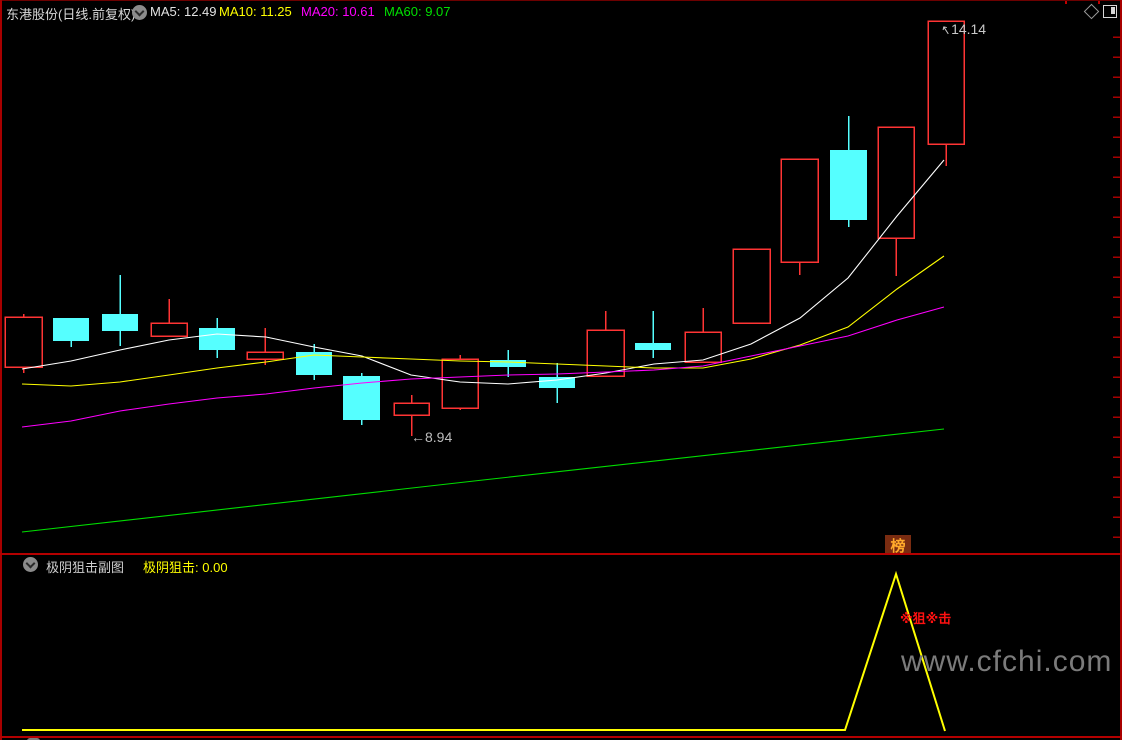  What do you see at coordinates (85, 567) in the screenshot?
I see `sub-panel-title: 极阴狙击副图` at bounding box center [85, 567].